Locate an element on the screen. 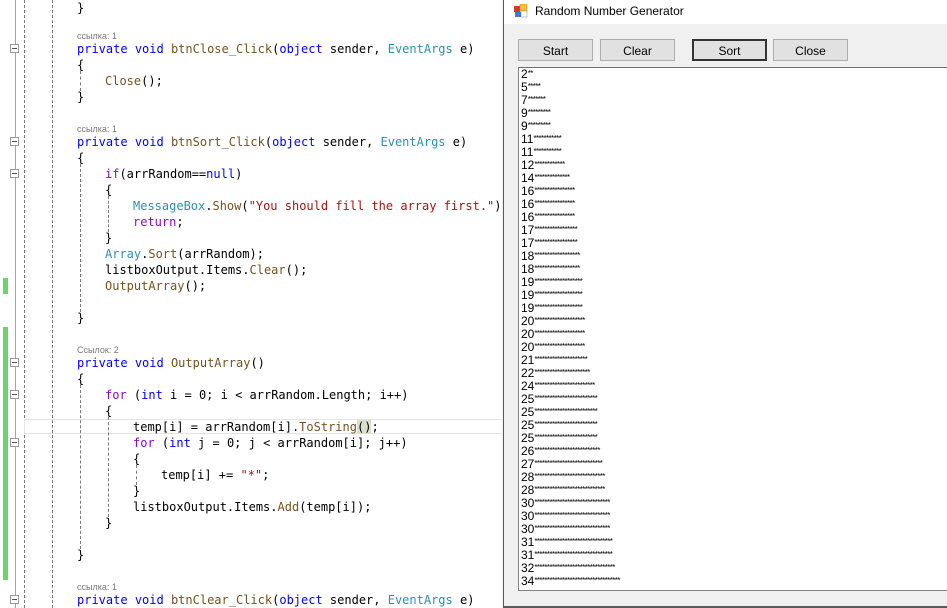  list-item: 34********************************** is located at coordinates (733, 581).